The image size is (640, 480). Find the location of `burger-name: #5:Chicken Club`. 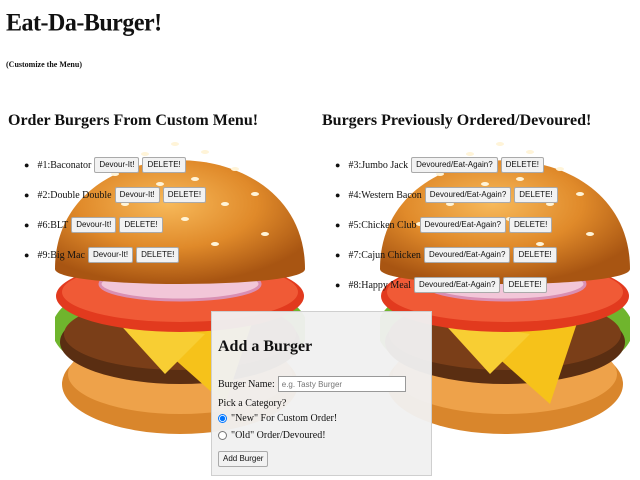

burger-name: #5:Chicken Club is located at coordinates (382, 225).